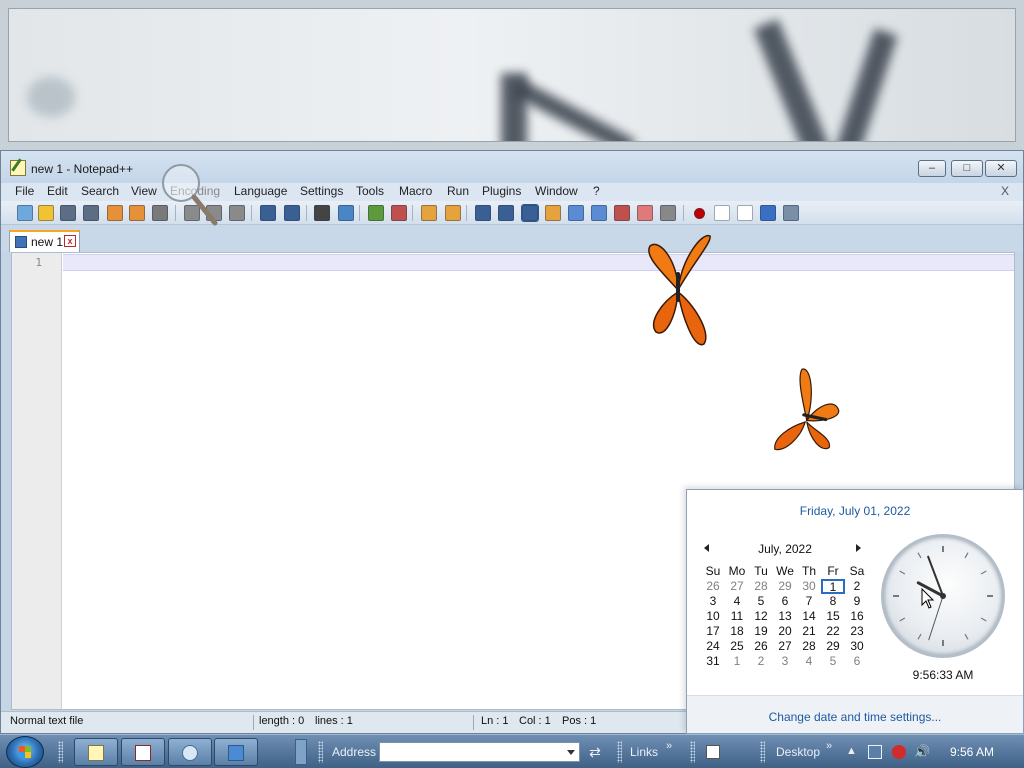 The image size is (1024, 768). What do you see at coordinates (556, 191) in the screenshot?
I see `menu-window: Window` at bounding box center [556, 191].